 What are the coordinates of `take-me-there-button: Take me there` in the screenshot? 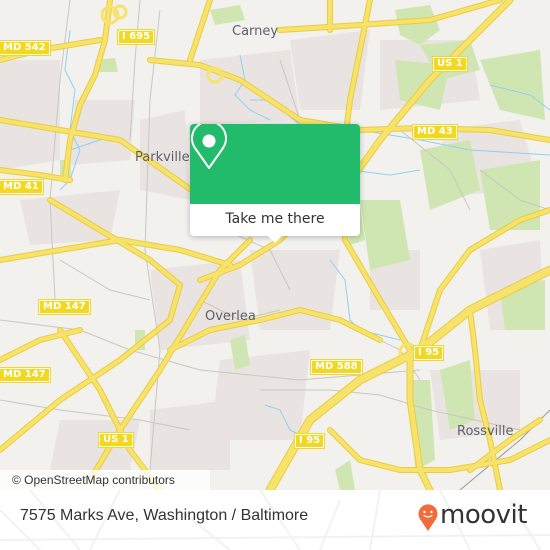 It's located at (275, 220).